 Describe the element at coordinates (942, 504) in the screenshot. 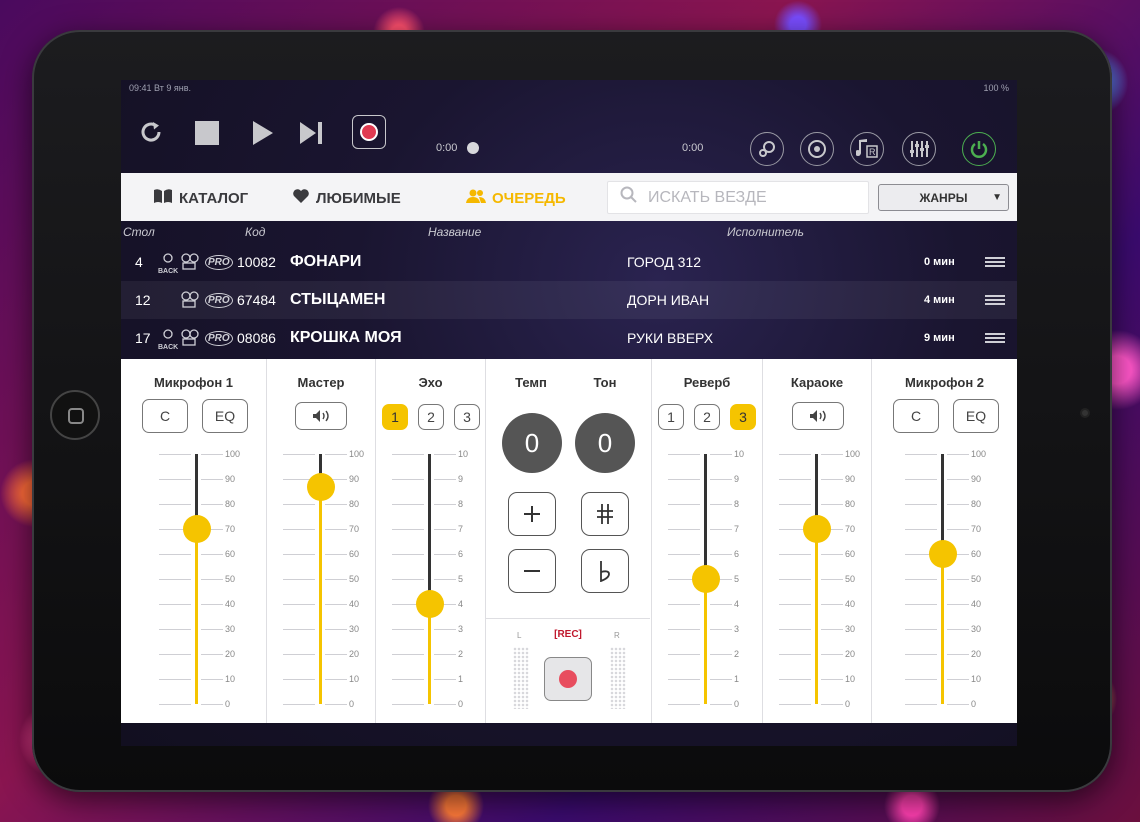

I see `slider-track` at that location.